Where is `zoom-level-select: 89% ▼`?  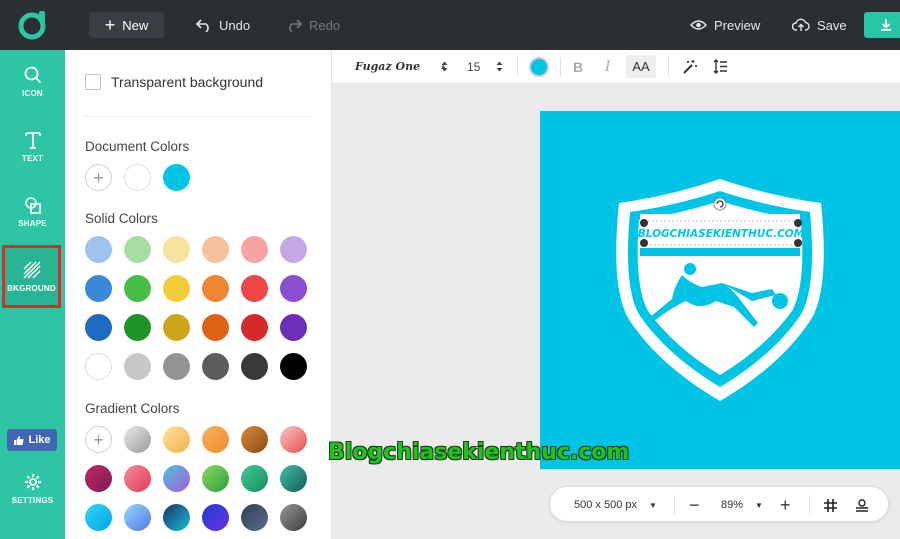
zoom-level-select: 89% ▼ is located at coordinates (742, 505).